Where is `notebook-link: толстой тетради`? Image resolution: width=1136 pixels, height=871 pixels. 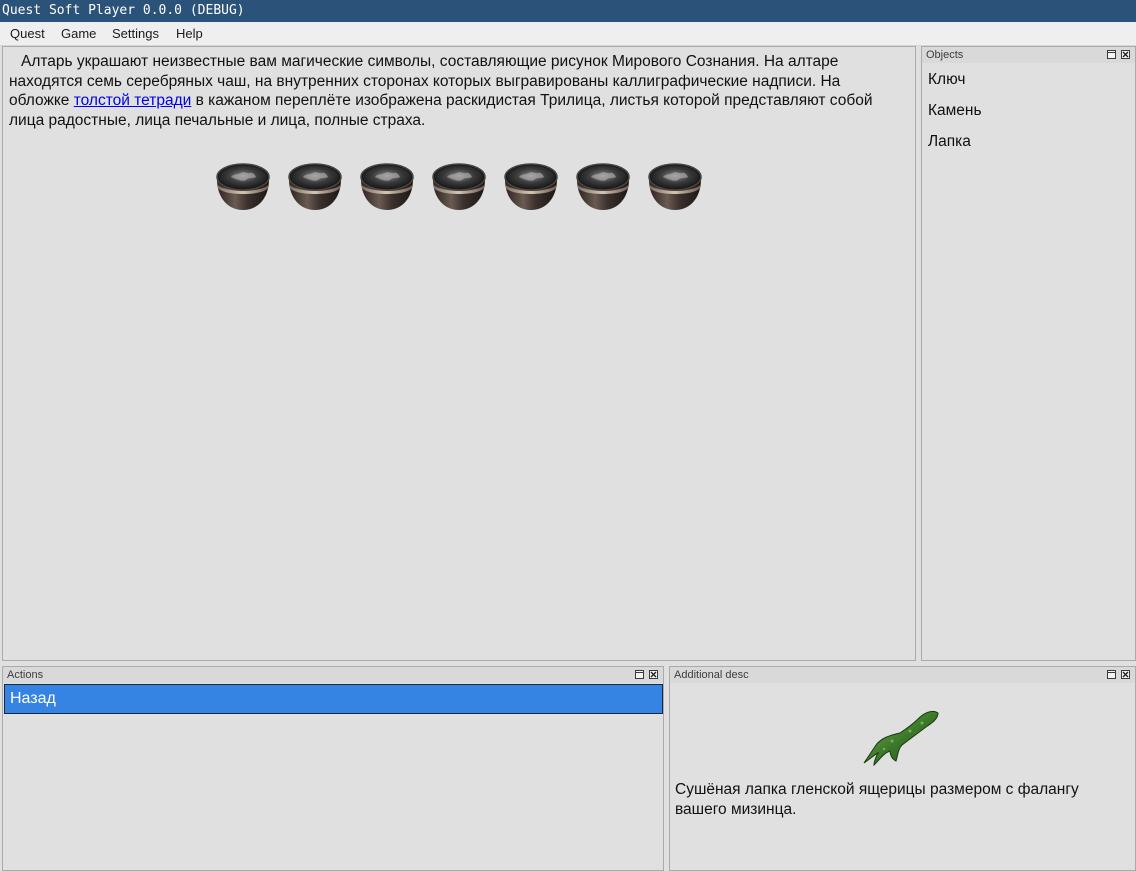
notebook-link: толстой тетради is located at coordinates (133, 100).